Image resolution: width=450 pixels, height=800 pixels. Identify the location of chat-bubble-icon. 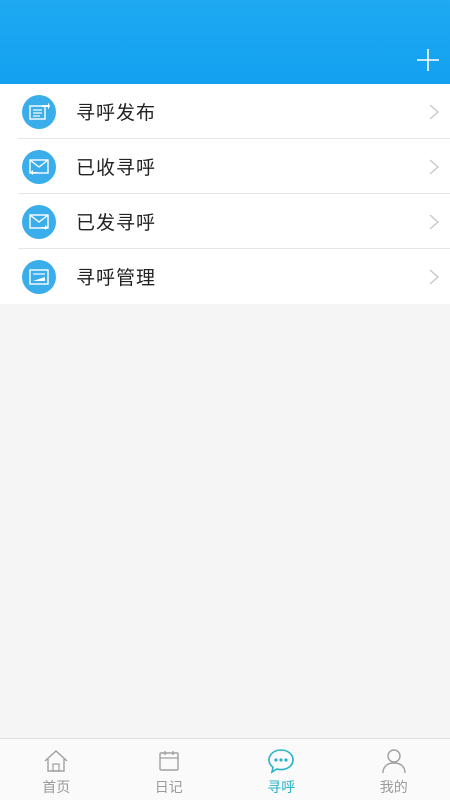
(281, 761).